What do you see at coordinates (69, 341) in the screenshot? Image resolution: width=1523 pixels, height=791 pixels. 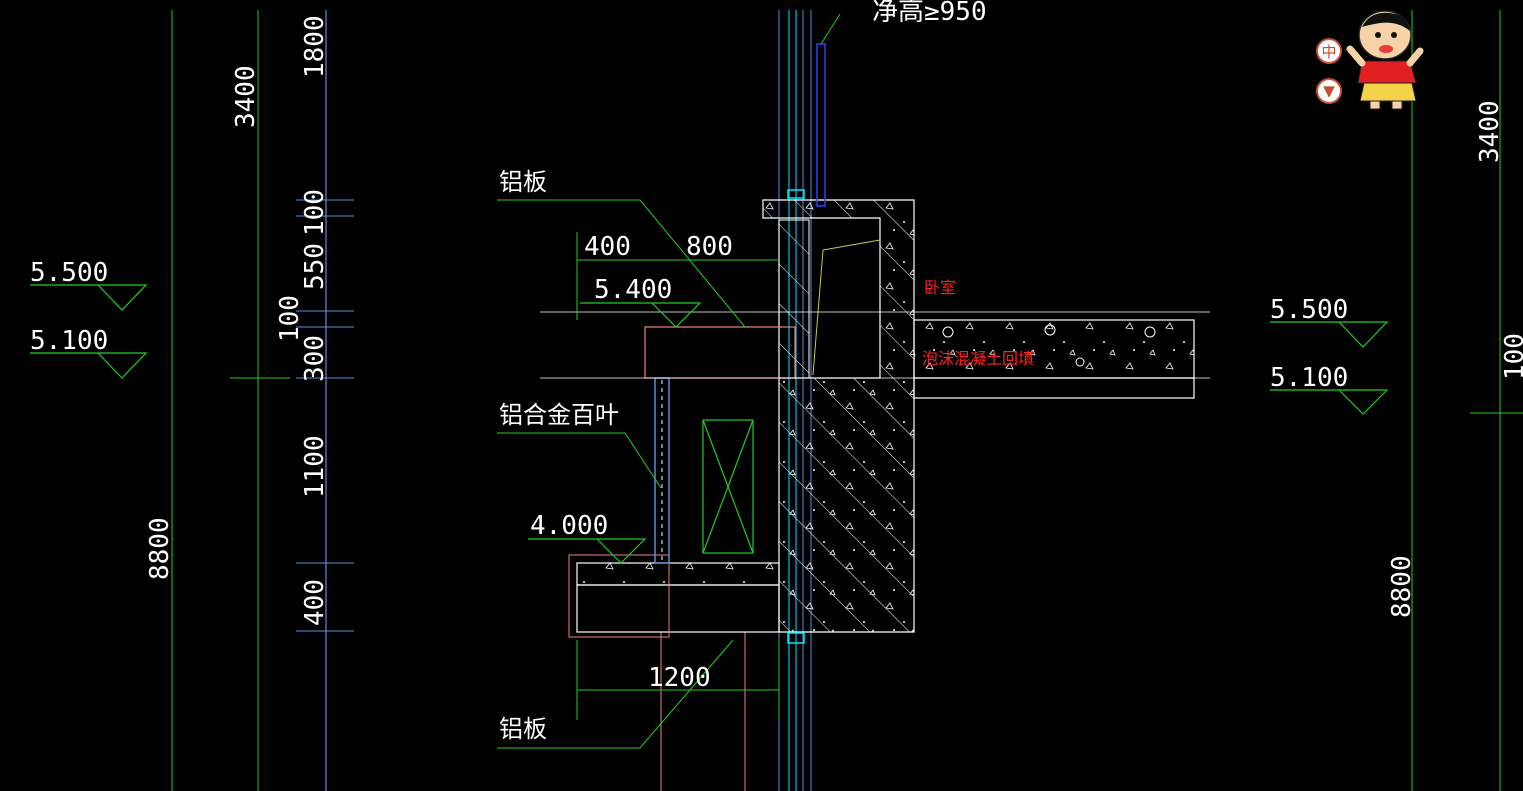 I see `elev-left-5100: 5.100` at bounding box center [69, 341].